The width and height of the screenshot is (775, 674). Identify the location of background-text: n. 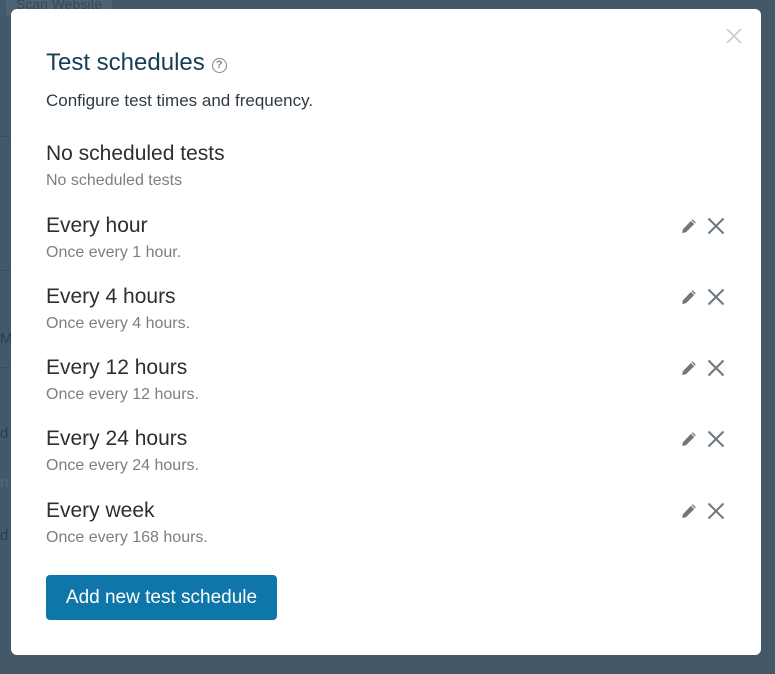
(4, 482).